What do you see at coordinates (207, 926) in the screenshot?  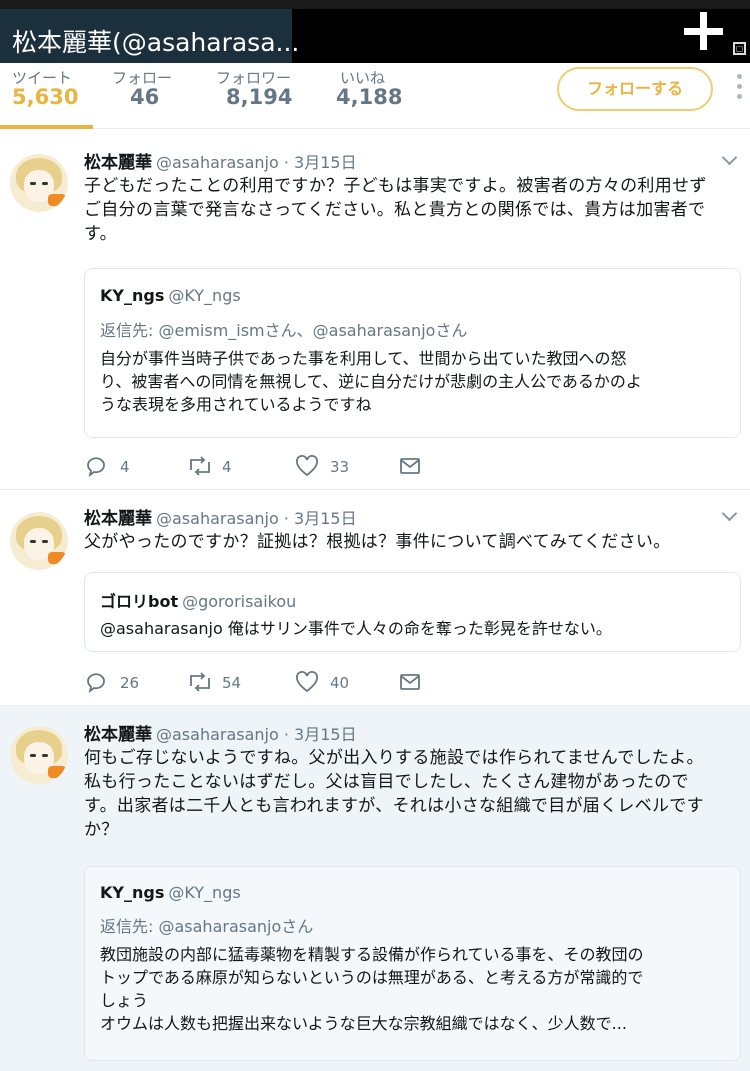 I see `quote-reply-to: 返信先: @asaharasanjoさん` at bounding box center [207, 926].